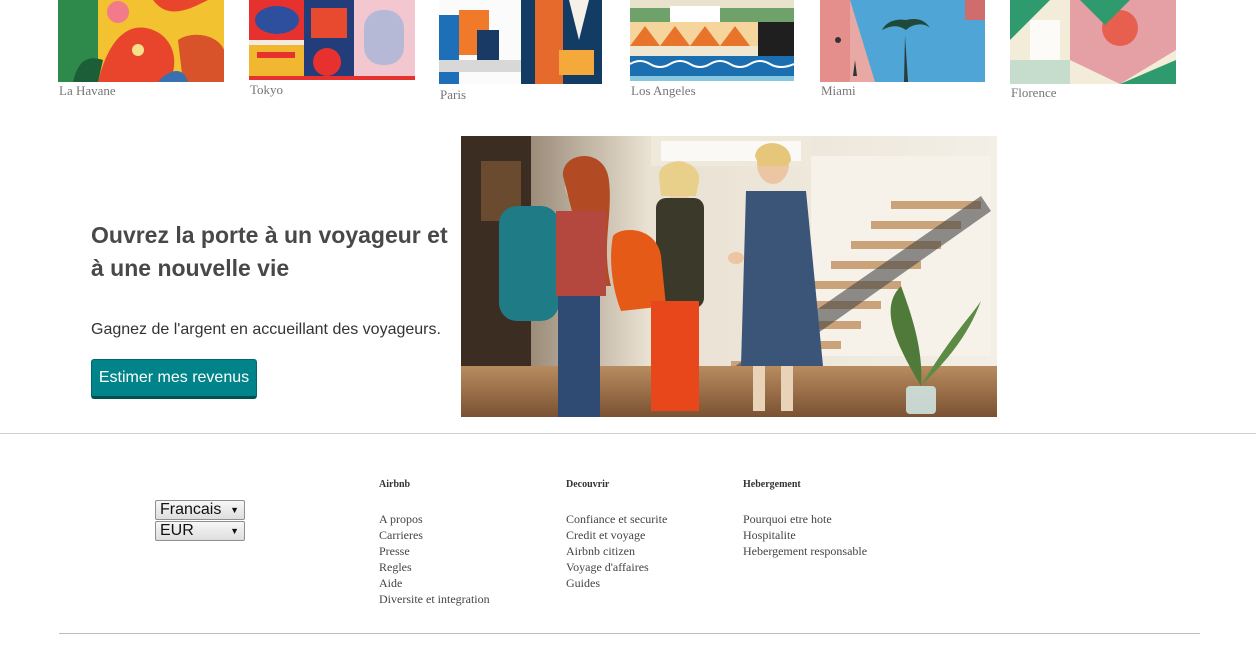 The width and height of the screenshot is (1256, 650). Describe the element at coordinates (434, 567) in the screenshot. I see `footer-link: Regles` at that location.